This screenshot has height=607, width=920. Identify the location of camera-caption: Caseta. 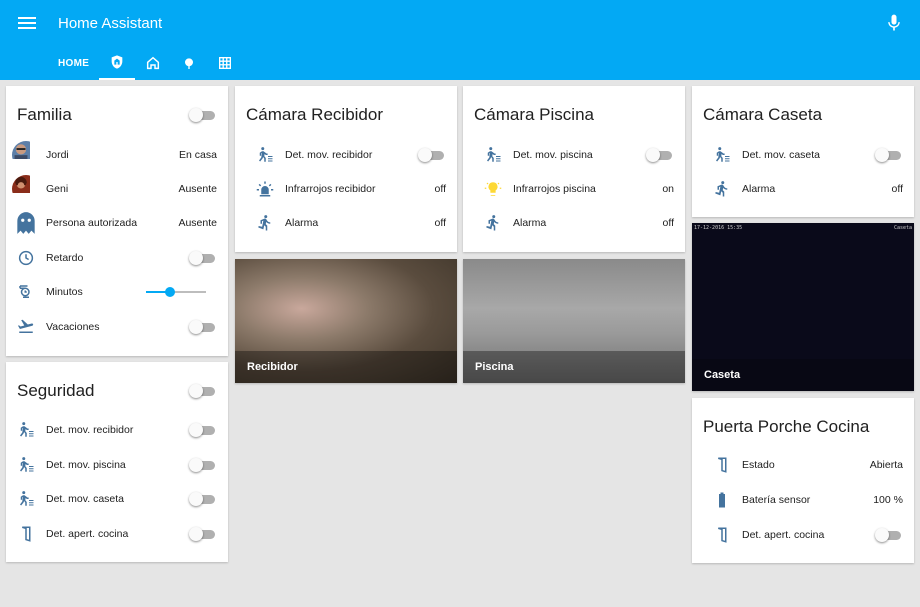
(803, 375).